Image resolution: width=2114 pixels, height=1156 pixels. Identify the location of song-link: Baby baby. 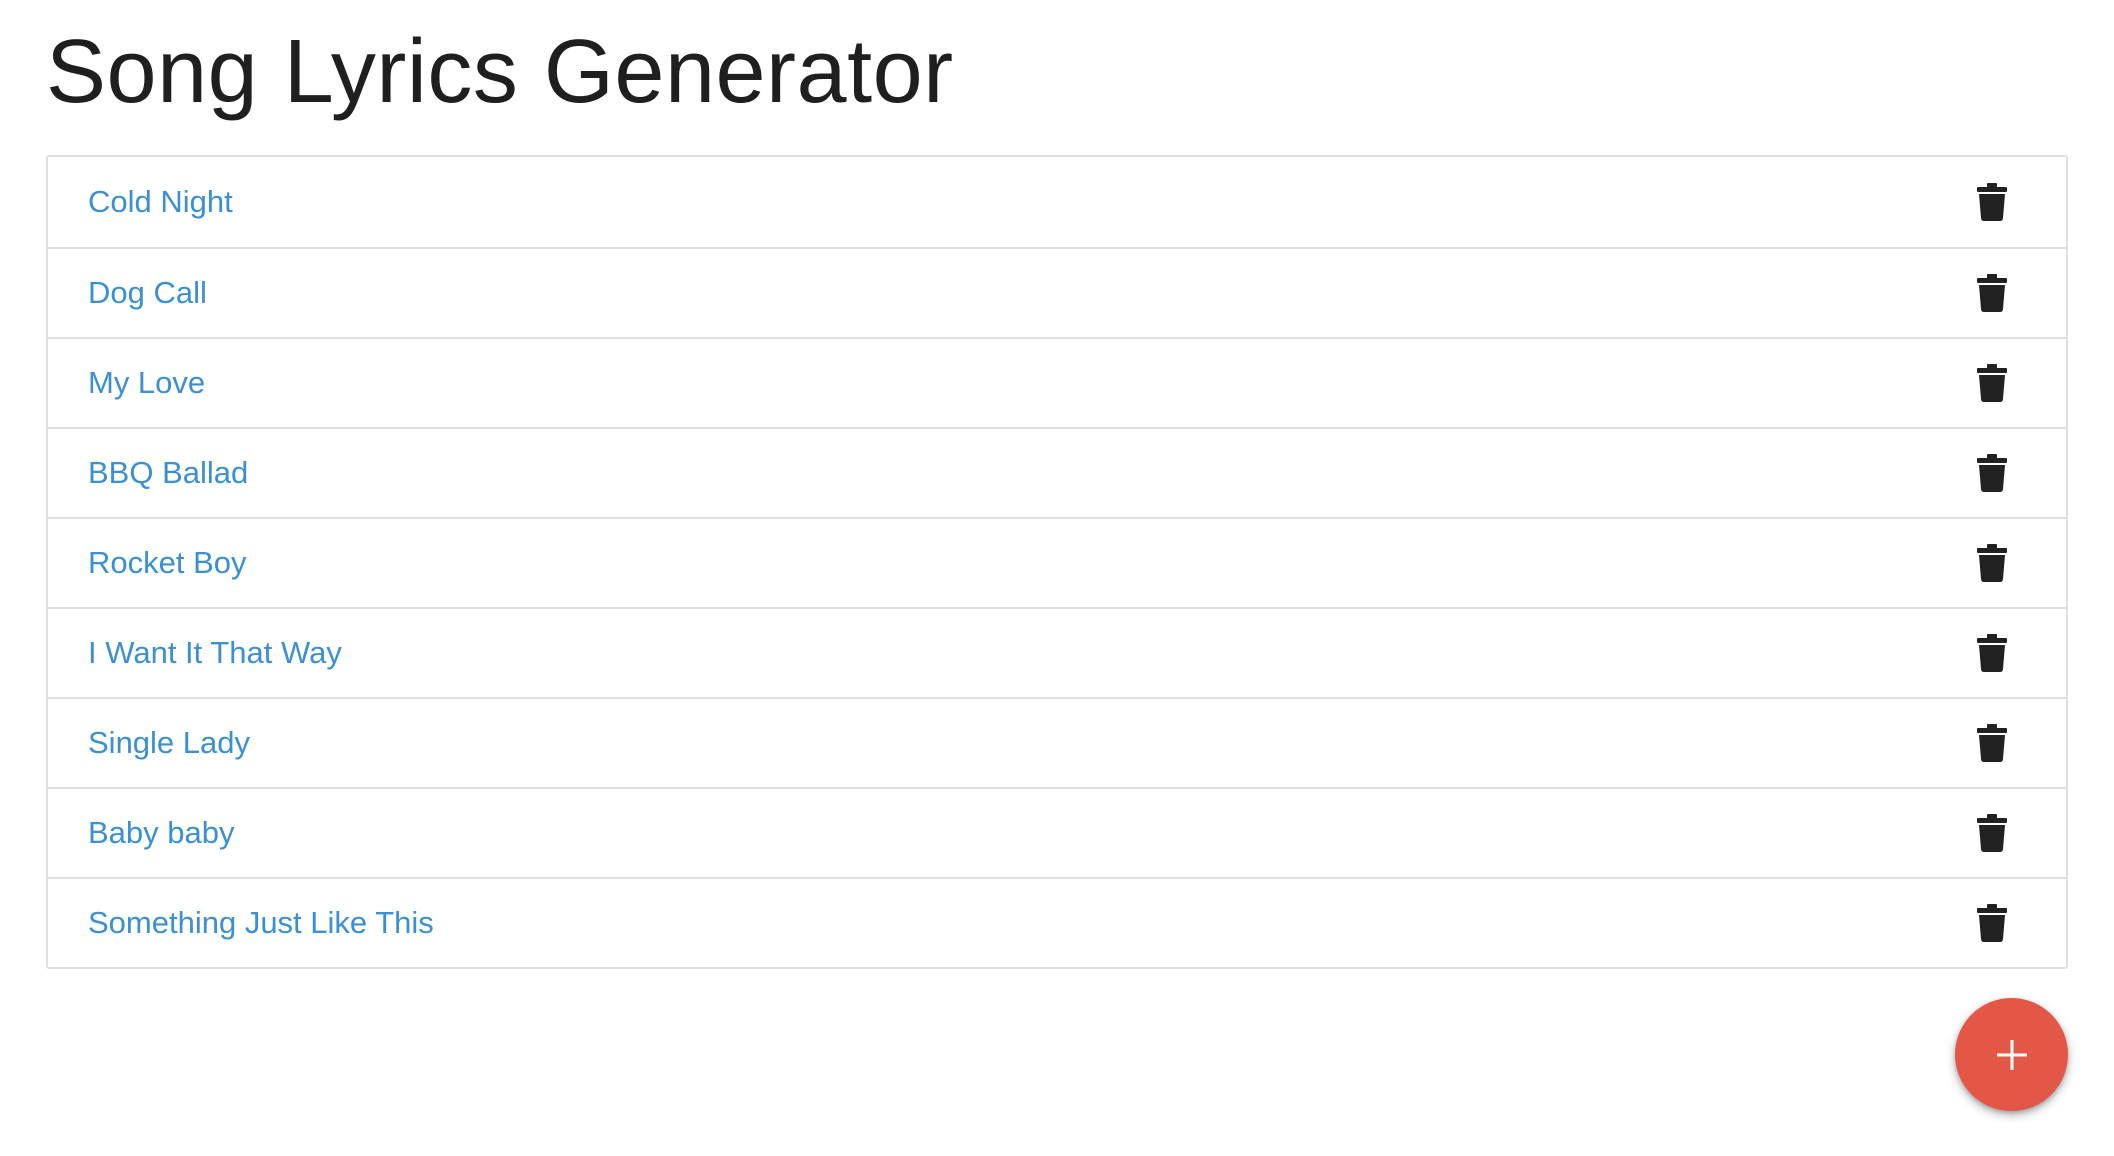
(161, 833).